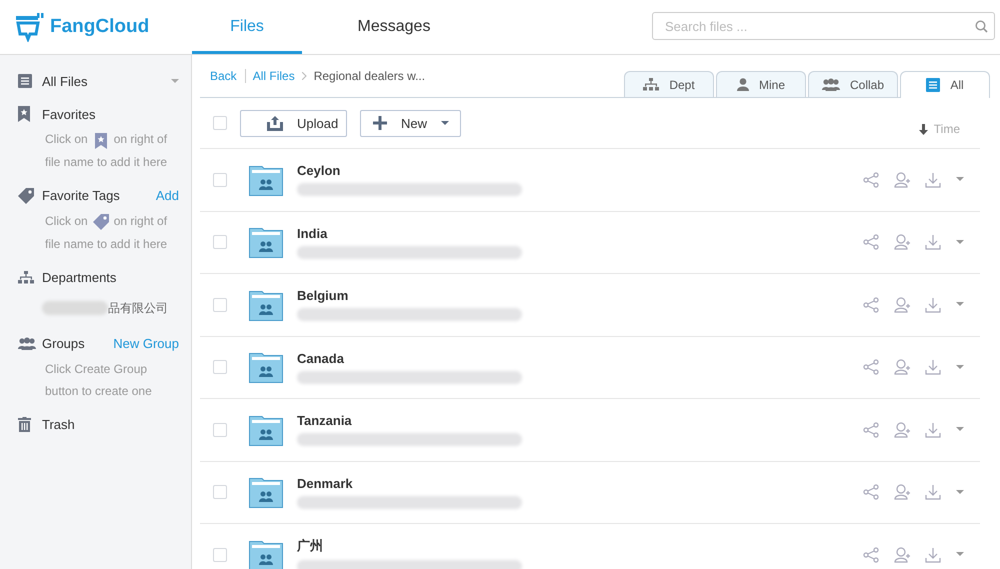 This screenshot has width=1000, height=569. Describe the element at coordinates (29, 27) in the screenshot. I see `logo-icon` at that location.